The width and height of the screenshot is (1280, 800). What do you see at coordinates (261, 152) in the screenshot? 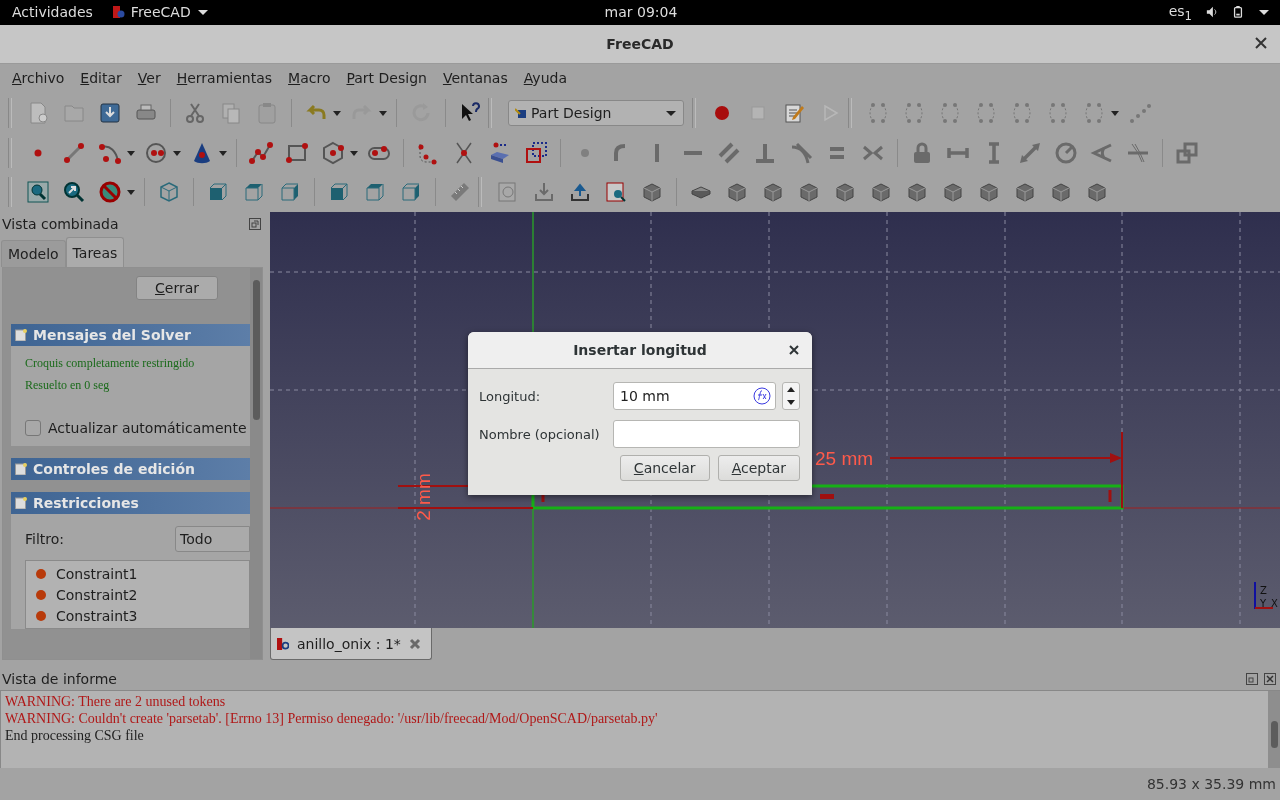
I see `polyline-icon` at bounding box center [261, 152].